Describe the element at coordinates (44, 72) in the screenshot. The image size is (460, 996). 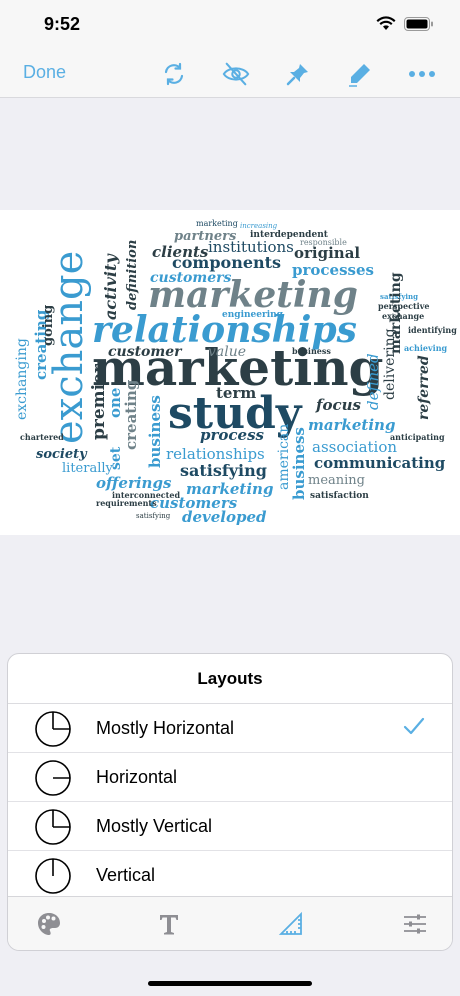
I see `done-button: Done` at that location.